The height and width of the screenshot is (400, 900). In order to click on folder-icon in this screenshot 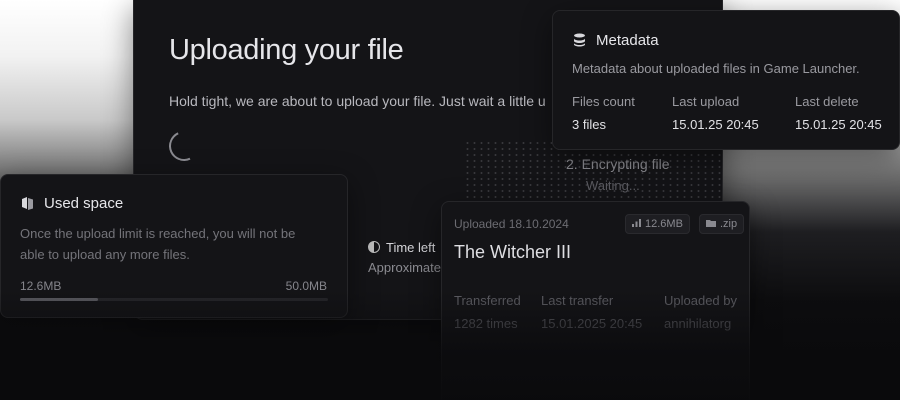, I will do `click(711, 223)`.